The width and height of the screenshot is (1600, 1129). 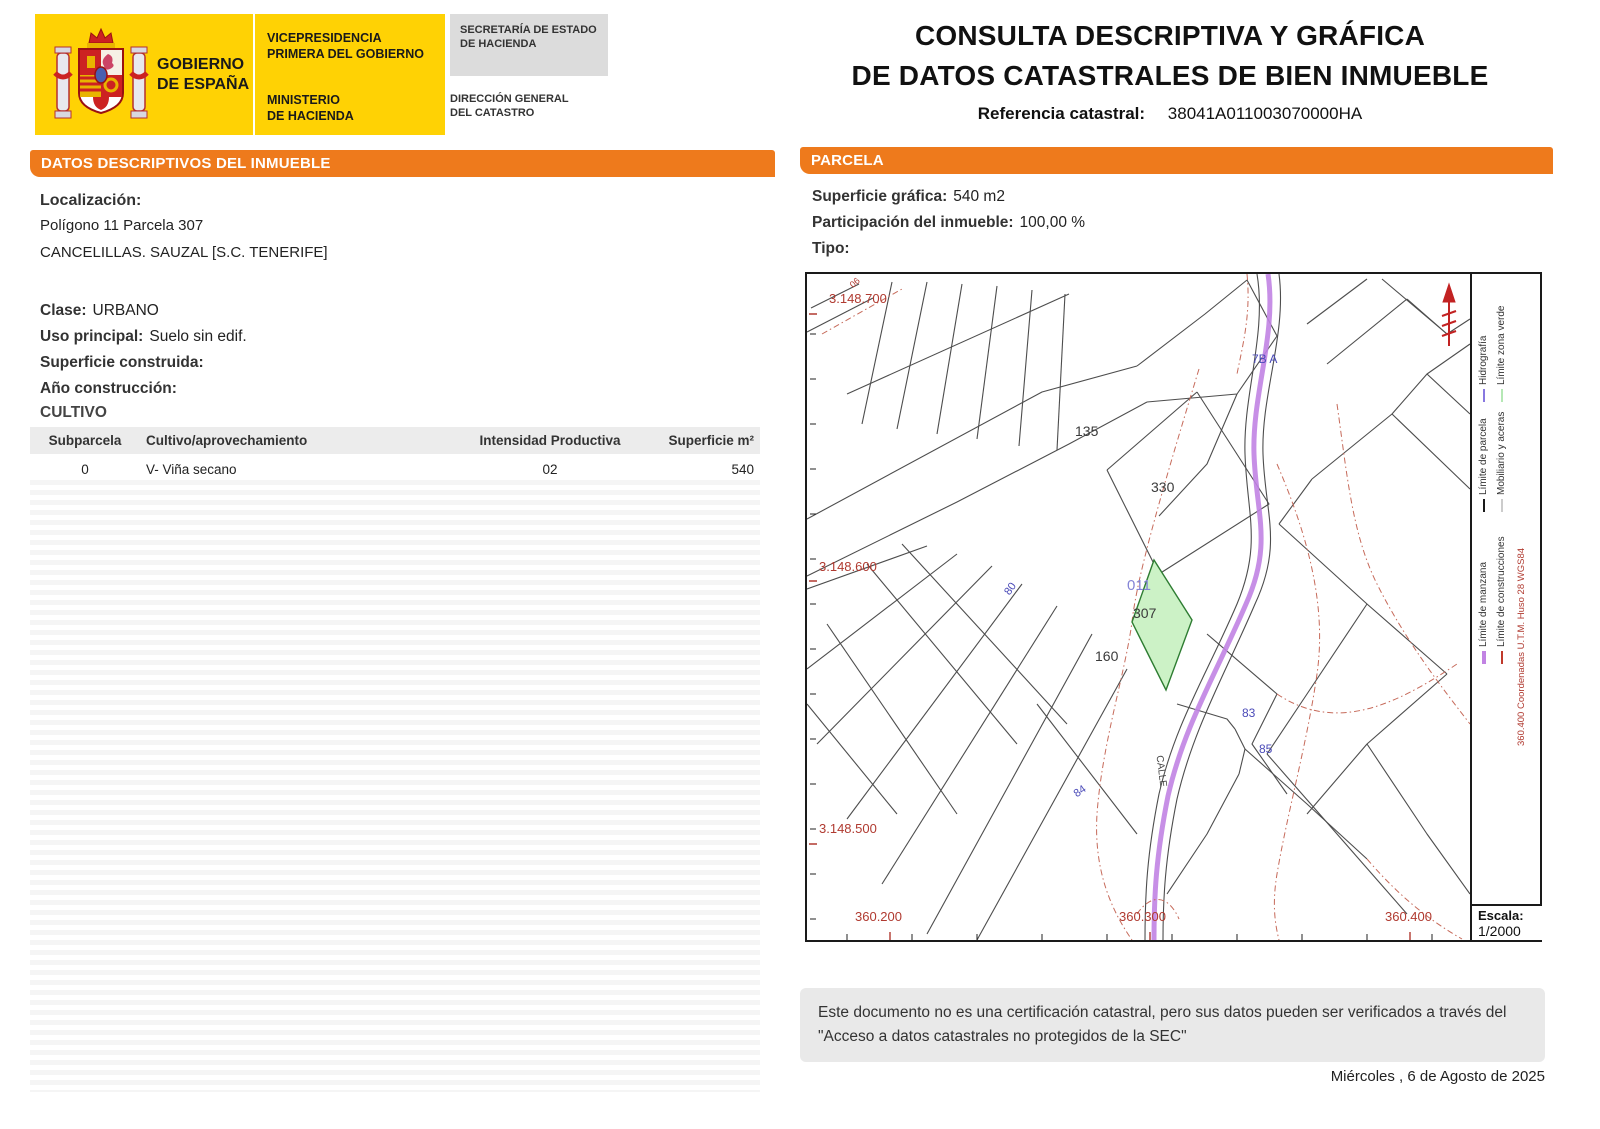 I want to click on referencia-label: Referencia catastral:, so click(x=1061, y=113).